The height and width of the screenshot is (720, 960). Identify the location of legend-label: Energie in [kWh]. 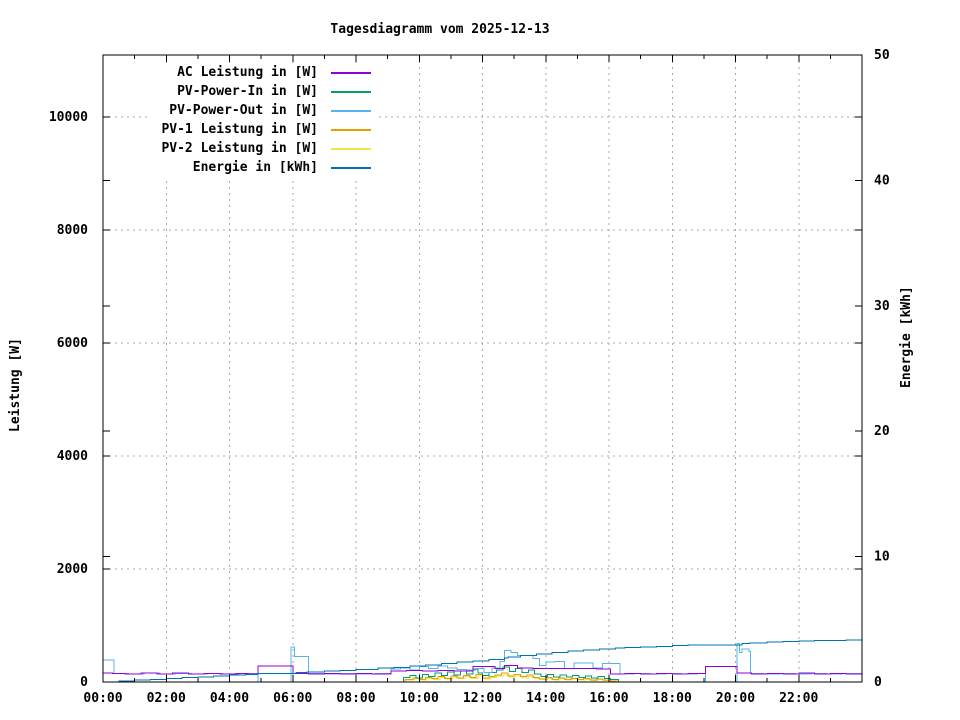
(255, 167).